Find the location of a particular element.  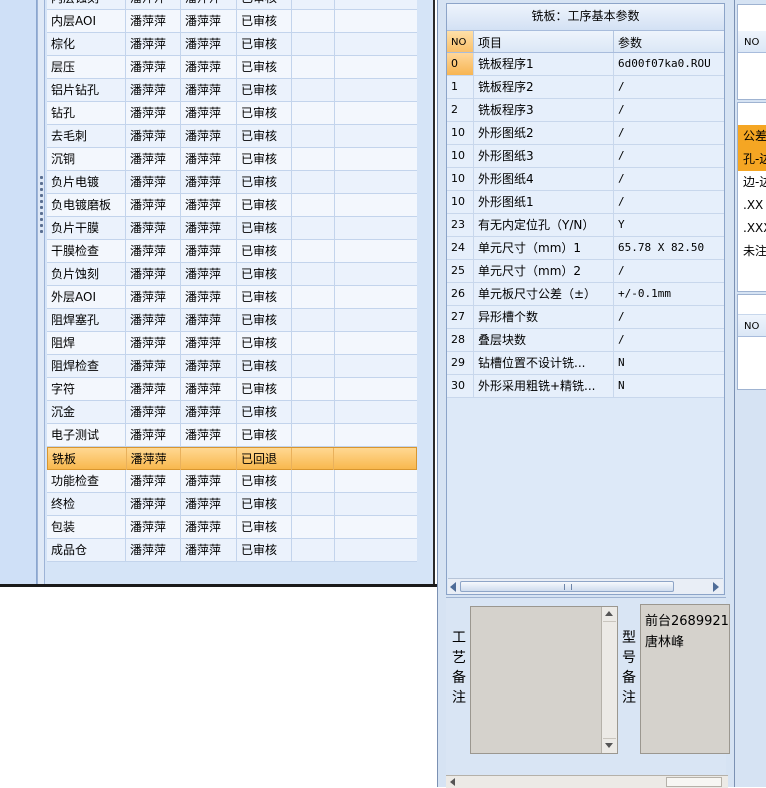

param-item-cell: 铣板程序1 is located at coordinates (544, 64).